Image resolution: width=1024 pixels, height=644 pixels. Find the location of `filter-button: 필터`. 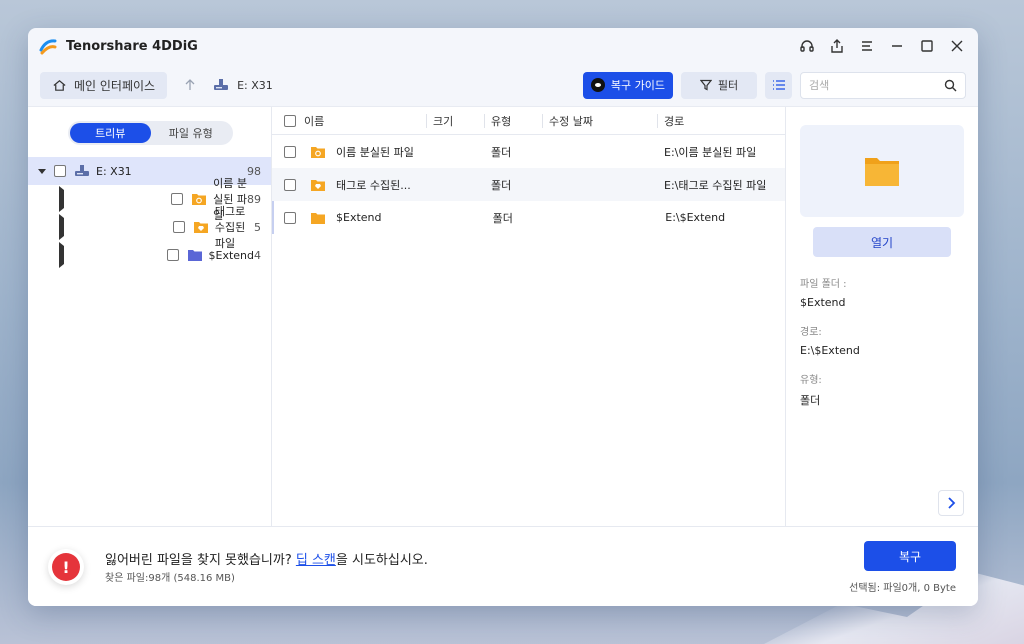

filter-button: 필터 is located at coordinates (719, 85).